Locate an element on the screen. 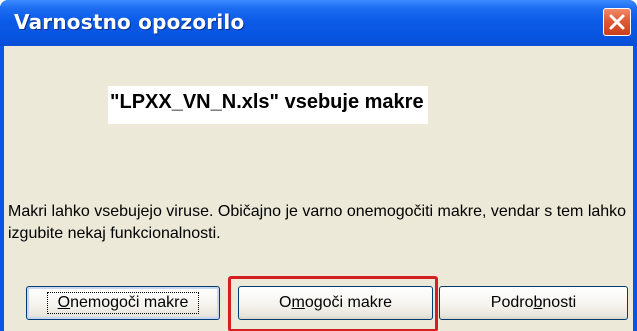 The height and width of the screenshot is (331, 637). enable-macros-label: Omogoči makre is located at coordinates (335, 302).